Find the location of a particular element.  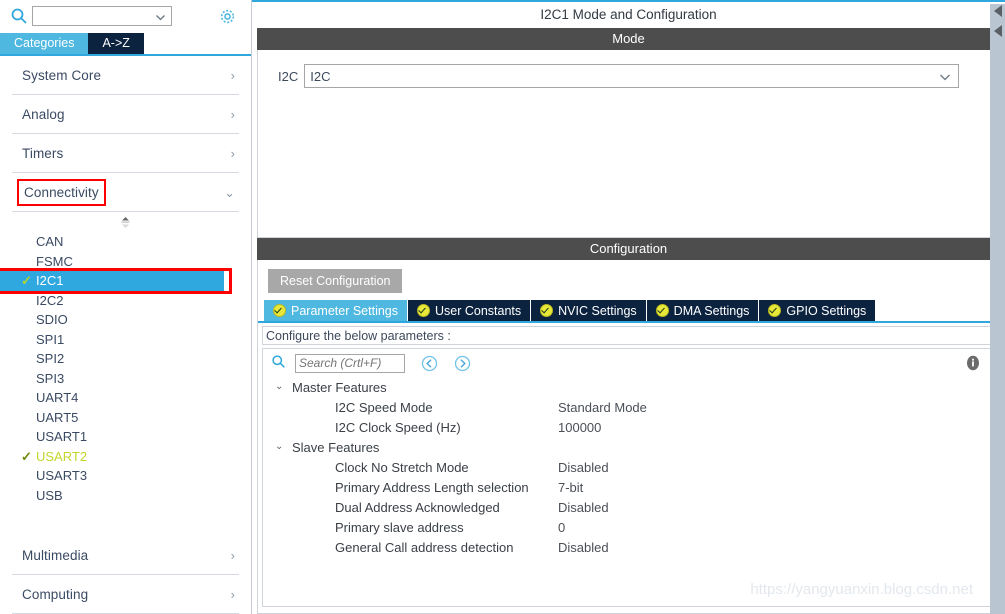

gear-icon is located at coordinates (227, 16).